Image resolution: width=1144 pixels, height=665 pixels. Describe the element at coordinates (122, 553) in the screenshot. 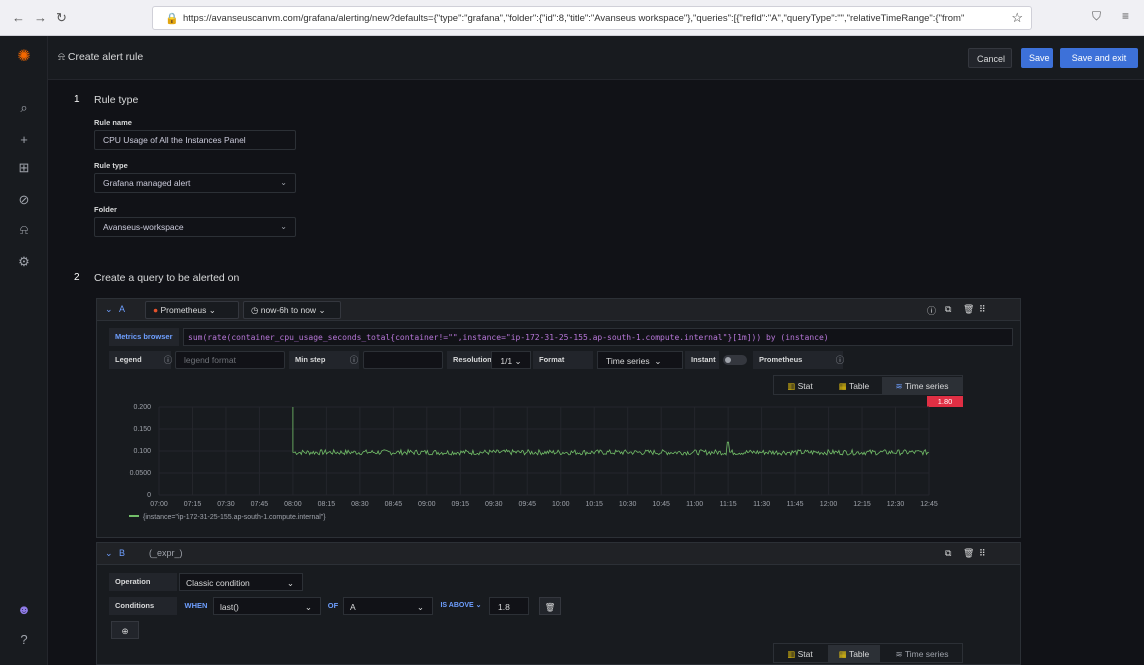

I see `query-ref-b: B` at that location.